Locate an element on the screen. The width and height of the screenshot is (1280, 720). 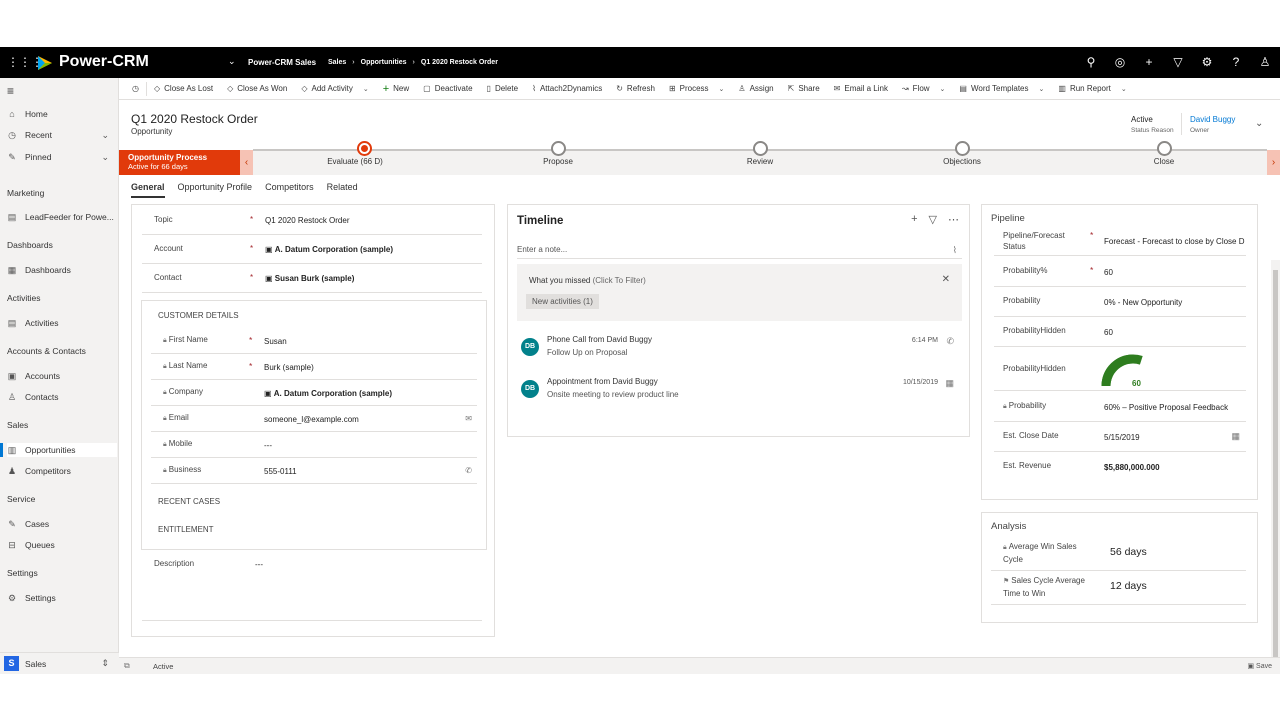
company-lookup: A. Datum Corporation (sample) is located at coordinates (333, 393).